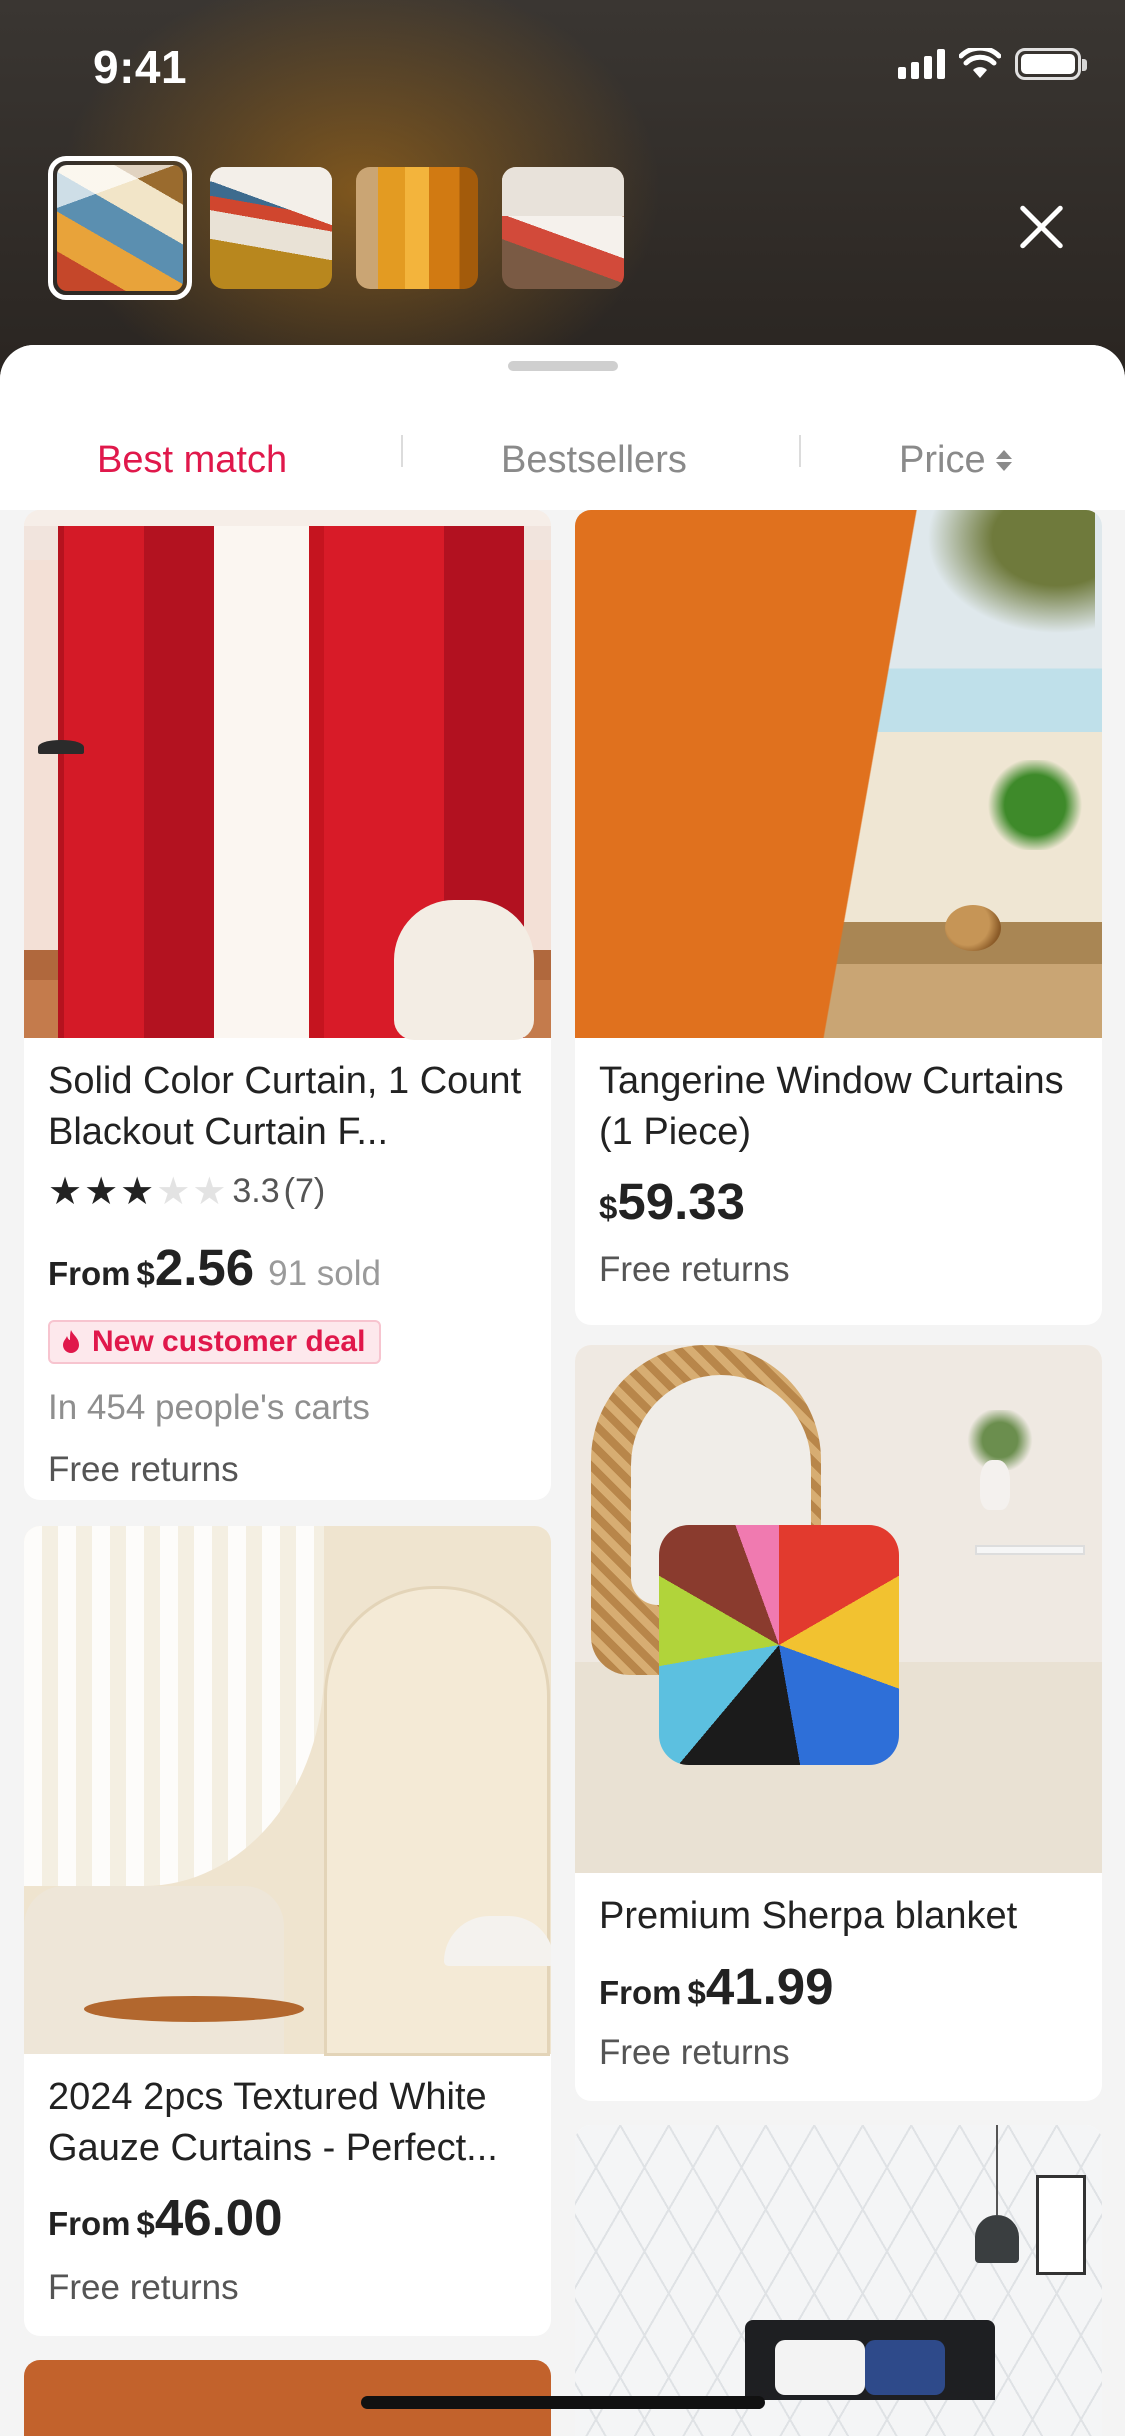 This screenshot has width=1125, height=2436. What do you see at coordinates (229, 1341) in the screenshot?
I see `badge-label: New customer deal` at bounding box center [229, 1341].